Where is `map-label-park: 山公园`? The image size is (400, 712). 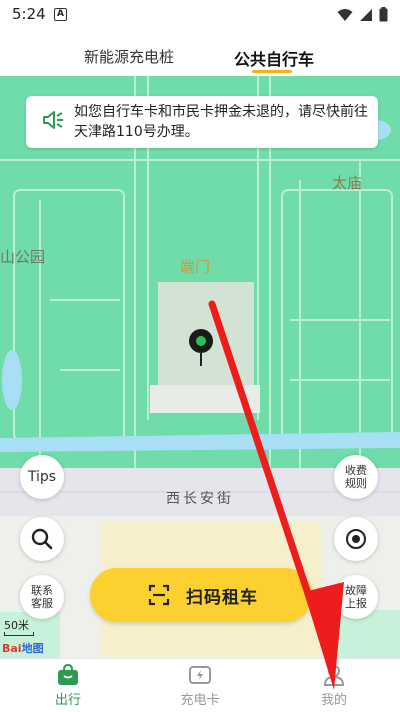 map-label-park: 山公园 is located at coordinates (23, 257).